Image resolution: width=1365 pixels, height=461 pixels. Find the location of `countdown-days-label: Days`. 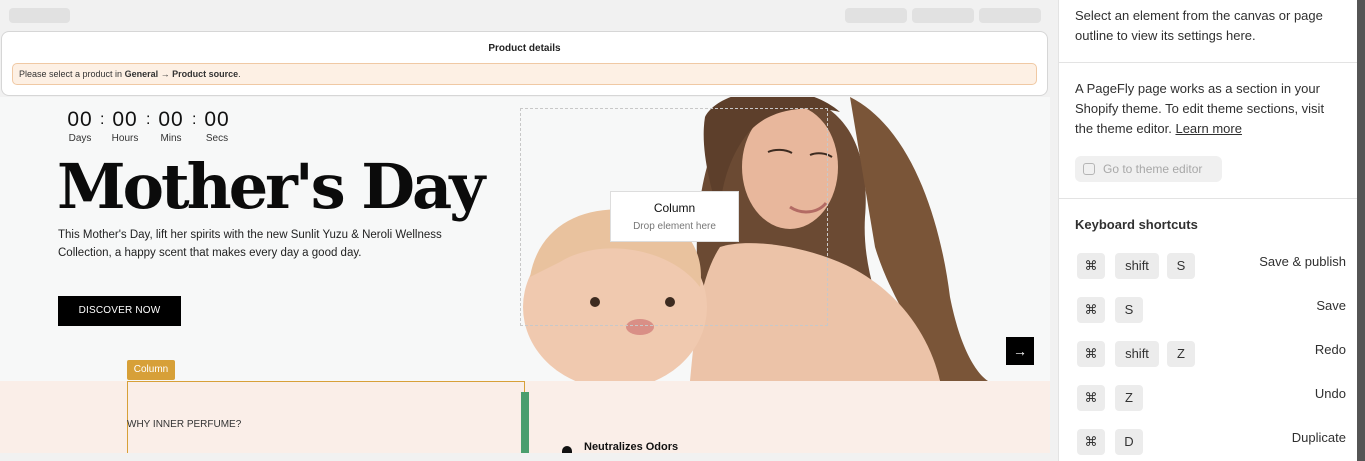

countdown-days-label: Days is located at coordinates (80, 138).